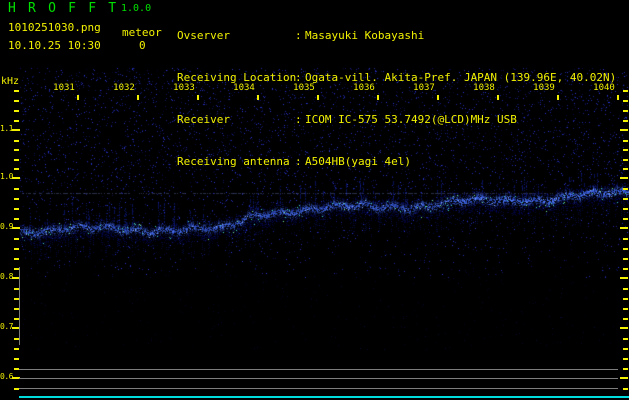  I want to click on info-value: ICOM IC-575 53.7492(@LCD)MHz USB, so click(411, 119).